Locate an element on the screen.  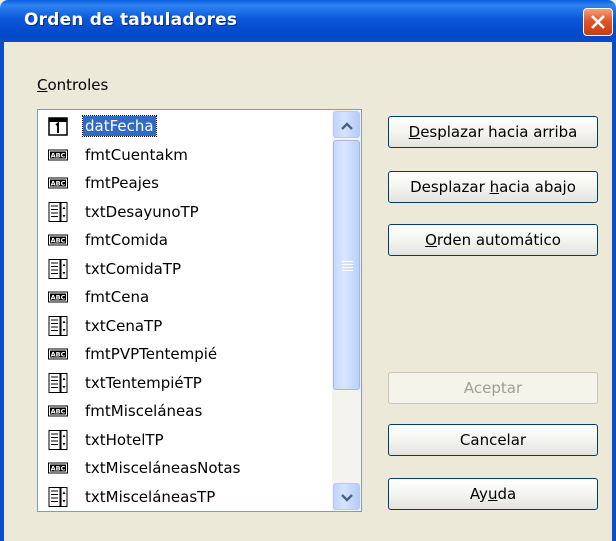
list-item: txtComidaTP is located at coordinates (185, 269).